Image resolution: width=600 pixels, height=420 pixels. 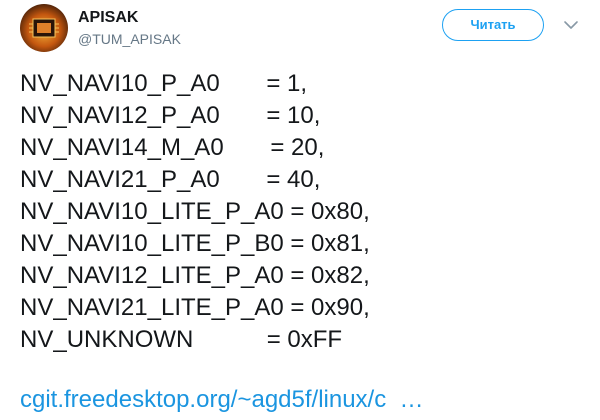 What do you see at coordinates (195, 243) in the screenshot?
I see `tweet-text-line: NV_NAVI10_LITE_P_B0 = 0x81,` at bounding box center [195, 243].